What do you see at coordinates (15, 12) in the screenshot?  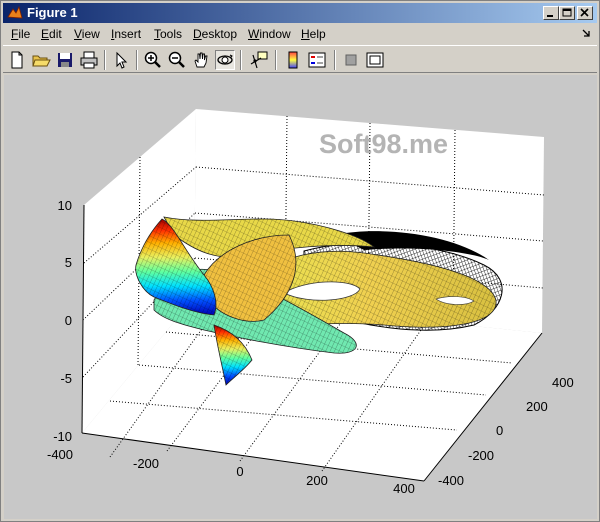 I see `matlab-icon` at bounding box center [15, 12].